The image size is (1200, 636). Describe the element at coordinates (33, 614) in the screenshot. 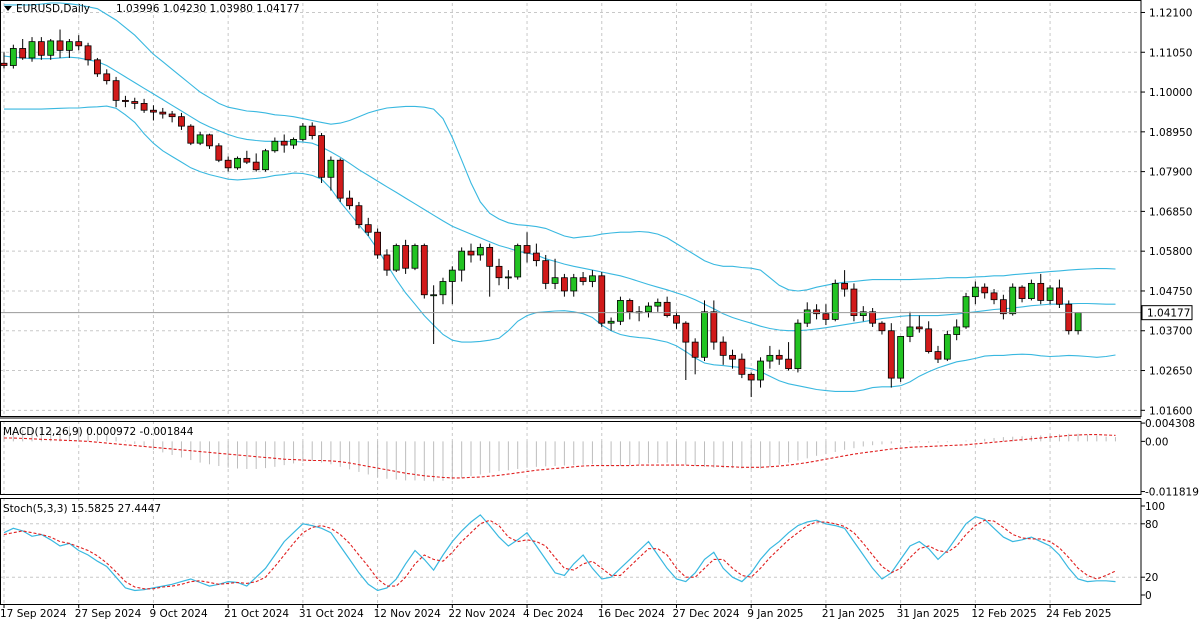

I see `time-tick-label: 17 Sep 2024` at that location.